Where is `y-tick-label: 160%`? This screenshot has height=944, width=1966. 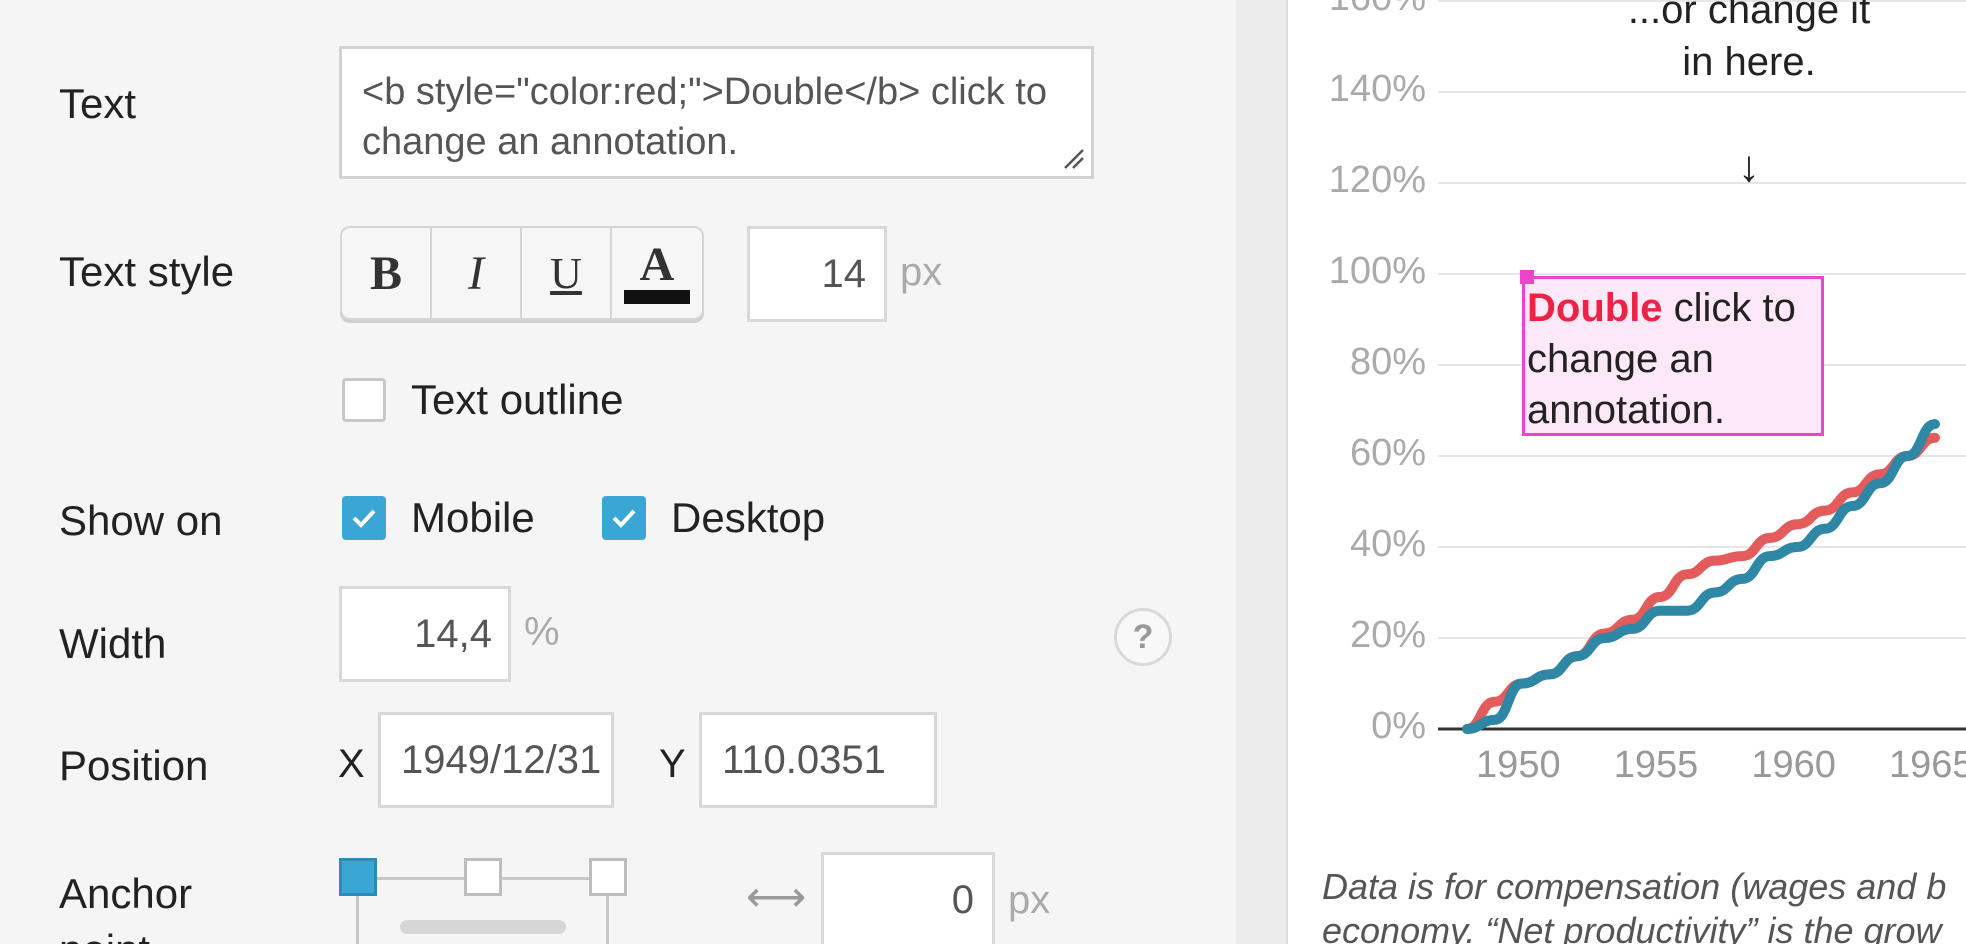
y-tick-label: 160% is located at coordinates (1371, 10).